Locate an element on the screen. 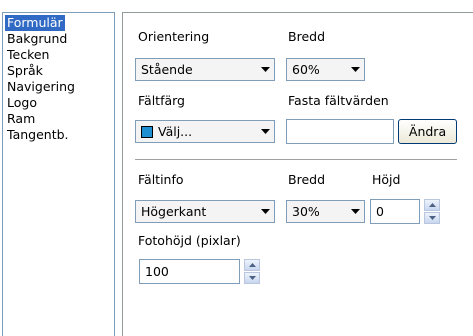 The image size is (473, 336). color-swatch is located at coordinates (147, 132).